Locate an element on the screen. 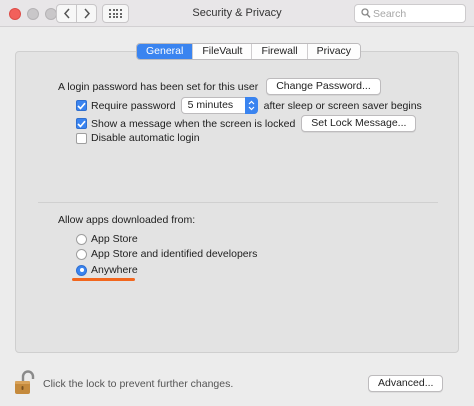 This screenshot has height=406, width=474. require-password-delay-value: 5 minutes is located at coordinates (210, 105).